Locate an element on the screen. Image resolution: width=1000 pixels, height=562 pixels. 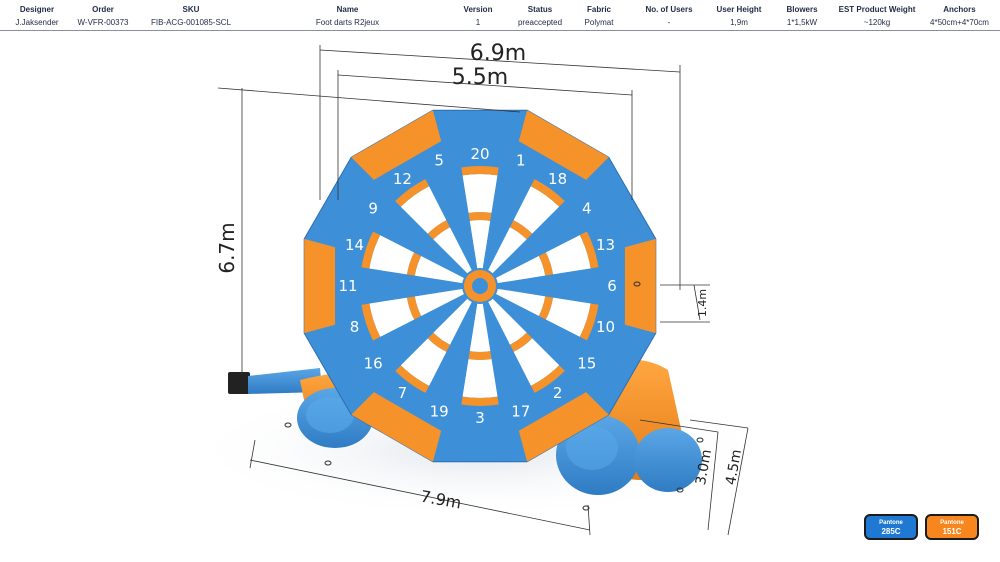
board-number: 20 is located at coordinates (479, 154).